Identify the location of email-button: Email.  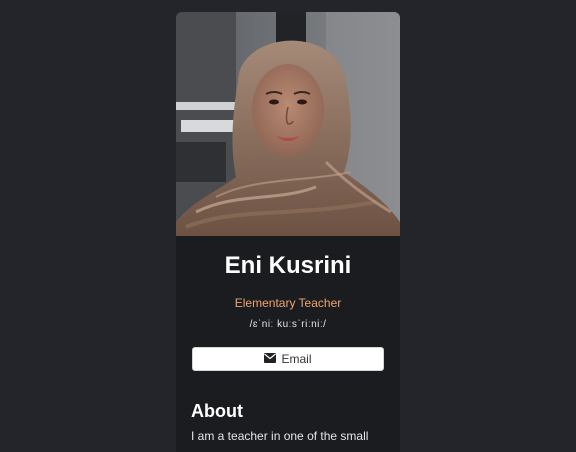
(288, 359).